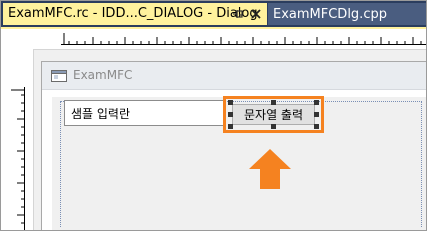  I want to click on tab-label: ExamMFC.rc - IDD...C_DIALOG - Dialog, so click(133, 13).